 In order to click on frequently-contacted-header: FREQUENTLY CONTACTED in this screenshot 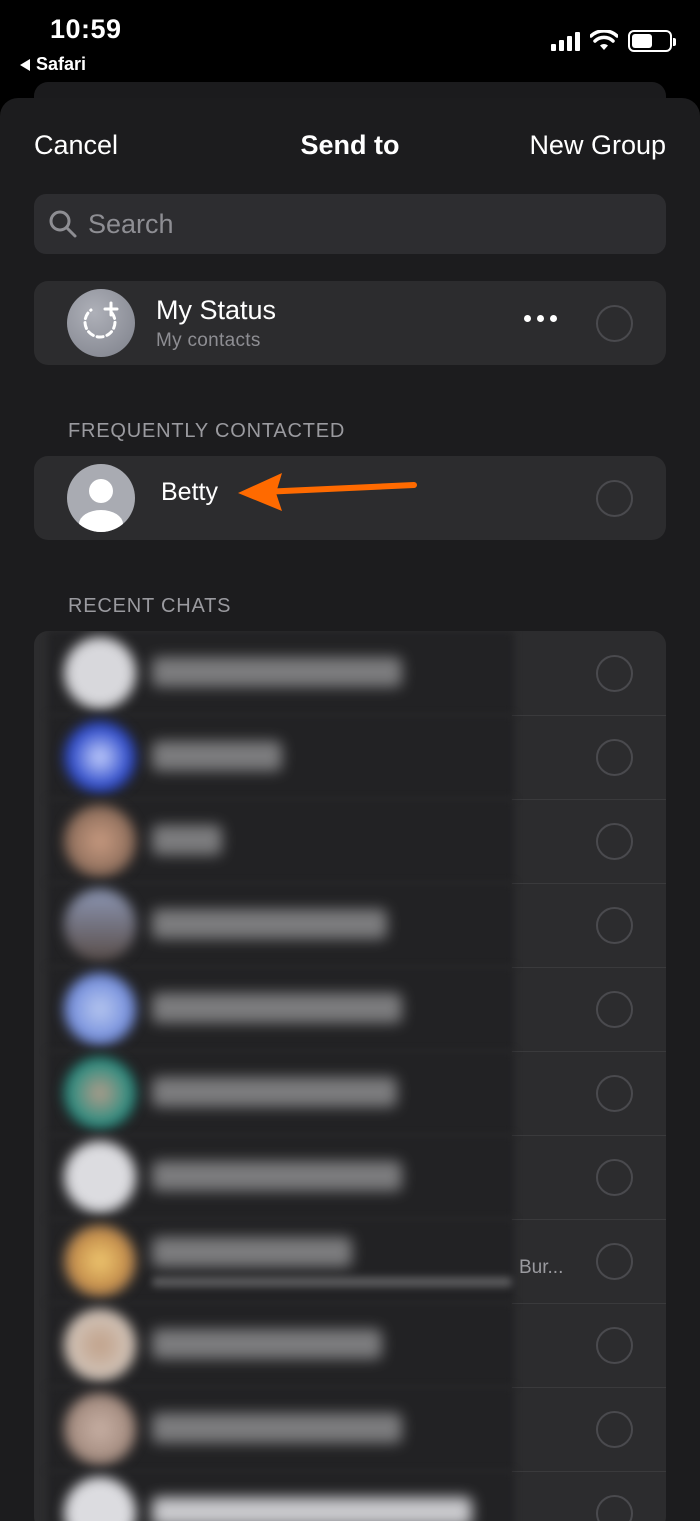, I will do `click(207, 431)`.